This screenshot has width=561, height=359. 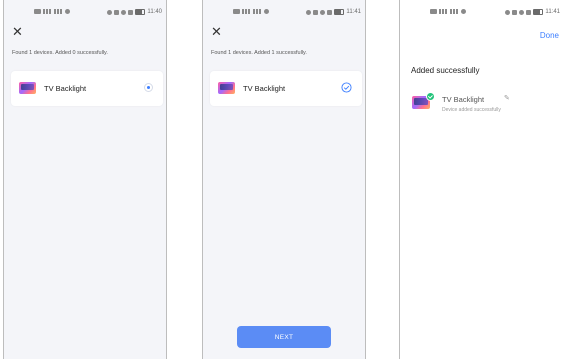 What do you see at coordinates (148, 87) in the screenshot?
I see `radio-selected-icon` at bounding box center [148, 87].